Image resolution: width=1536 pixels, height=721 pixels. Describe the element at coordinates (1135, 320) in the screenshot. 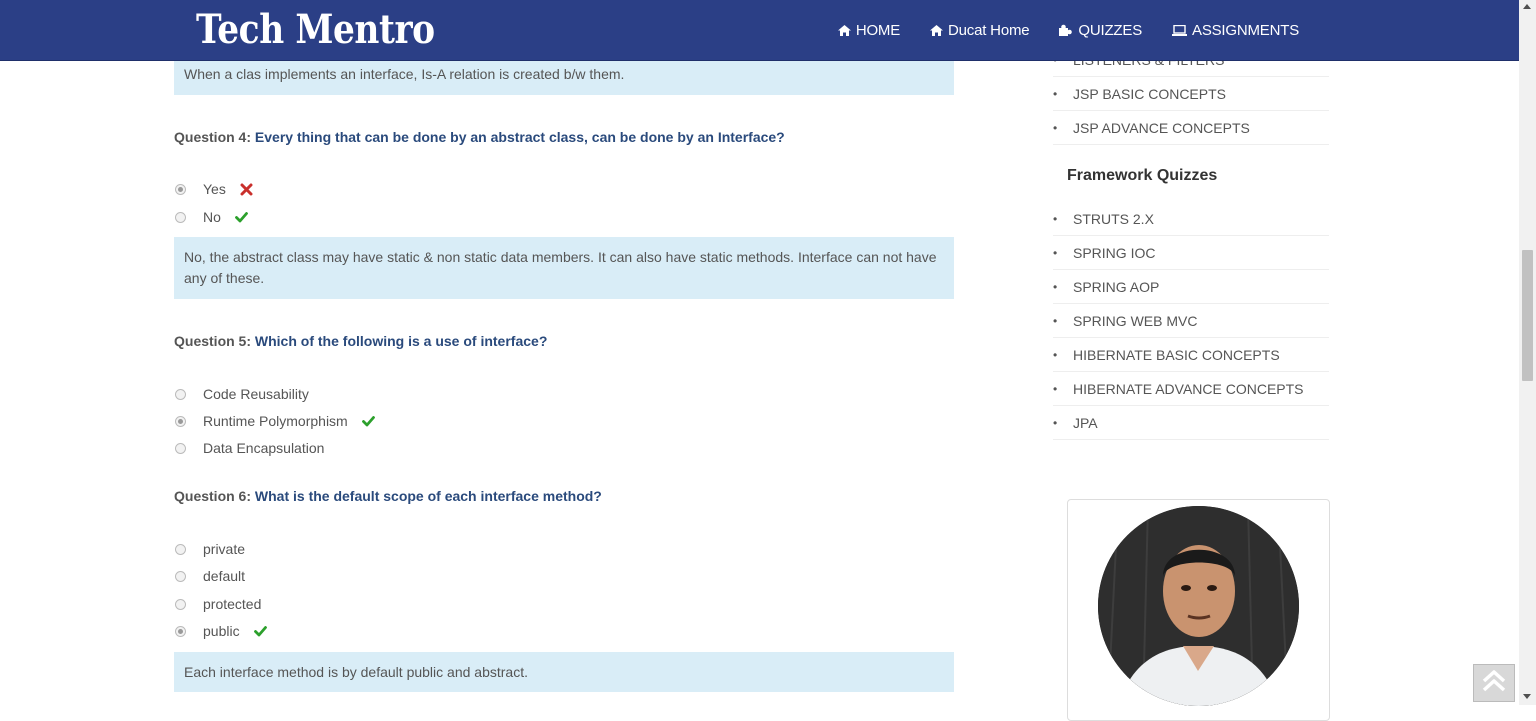

I see `sidebar-item-label: SPRING WEB MVC` at that location.